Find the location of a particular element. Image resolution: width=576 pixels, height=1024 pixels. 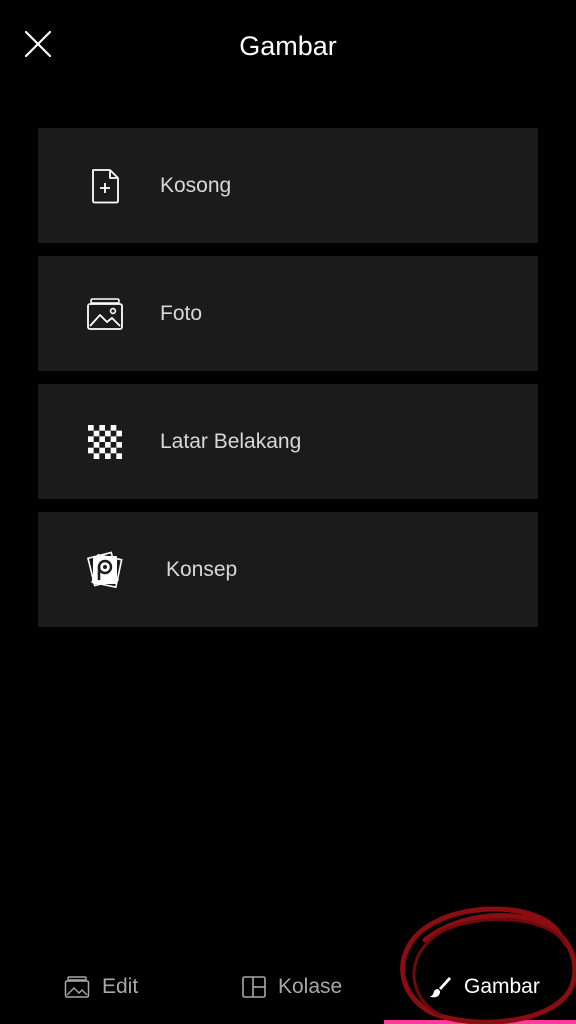

menu-item-kosong: Kosong is located at coordinates (288, 185).